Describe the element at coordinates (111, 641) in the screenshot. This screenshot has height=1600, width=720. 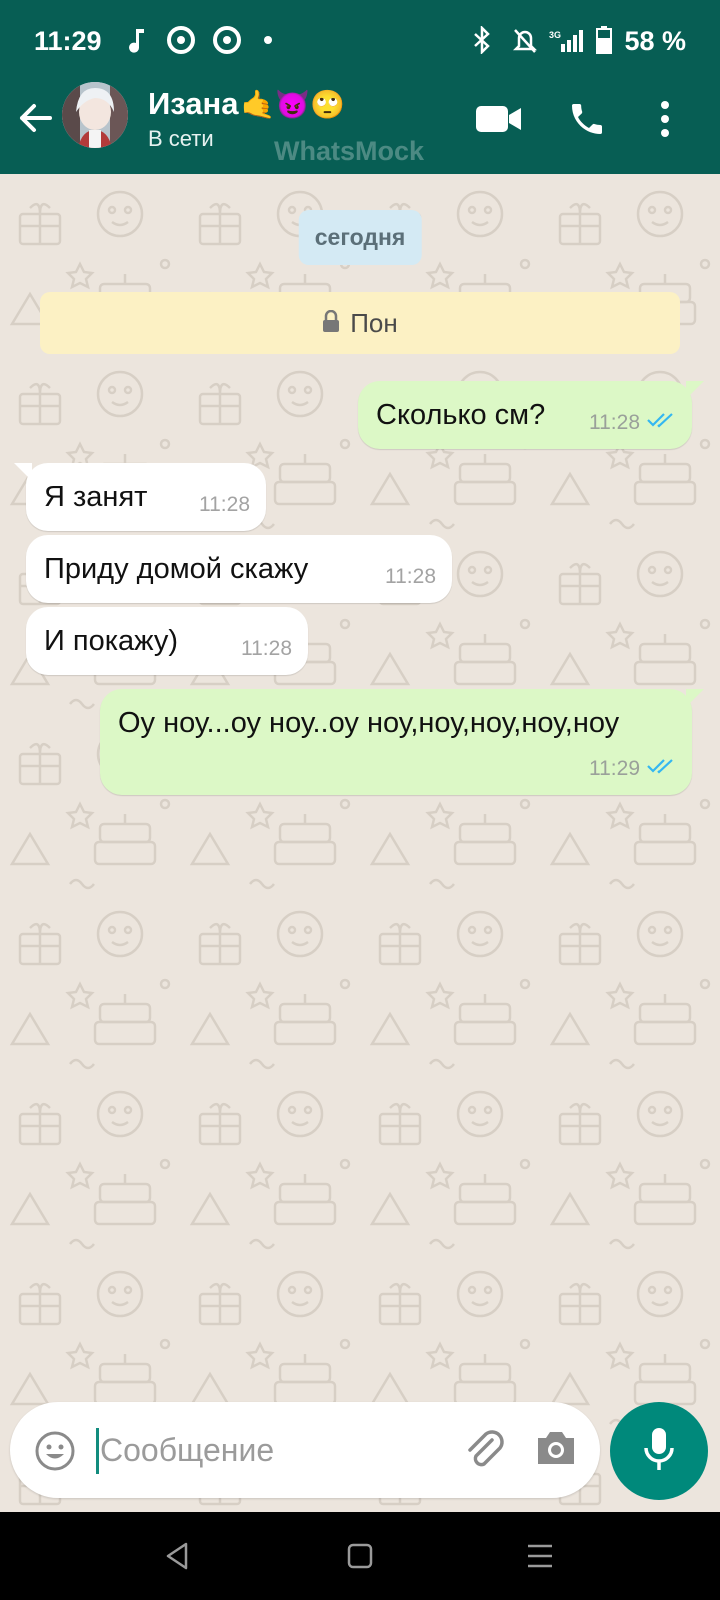
I see `message-text: И покажу)` at that location.